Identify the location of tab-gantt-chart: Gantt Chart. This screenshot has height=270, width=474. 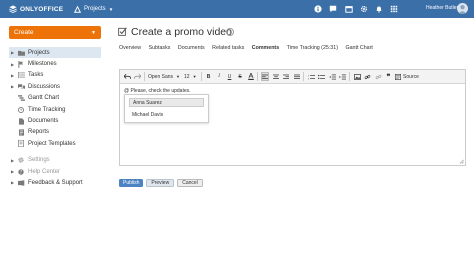
(358, 48).